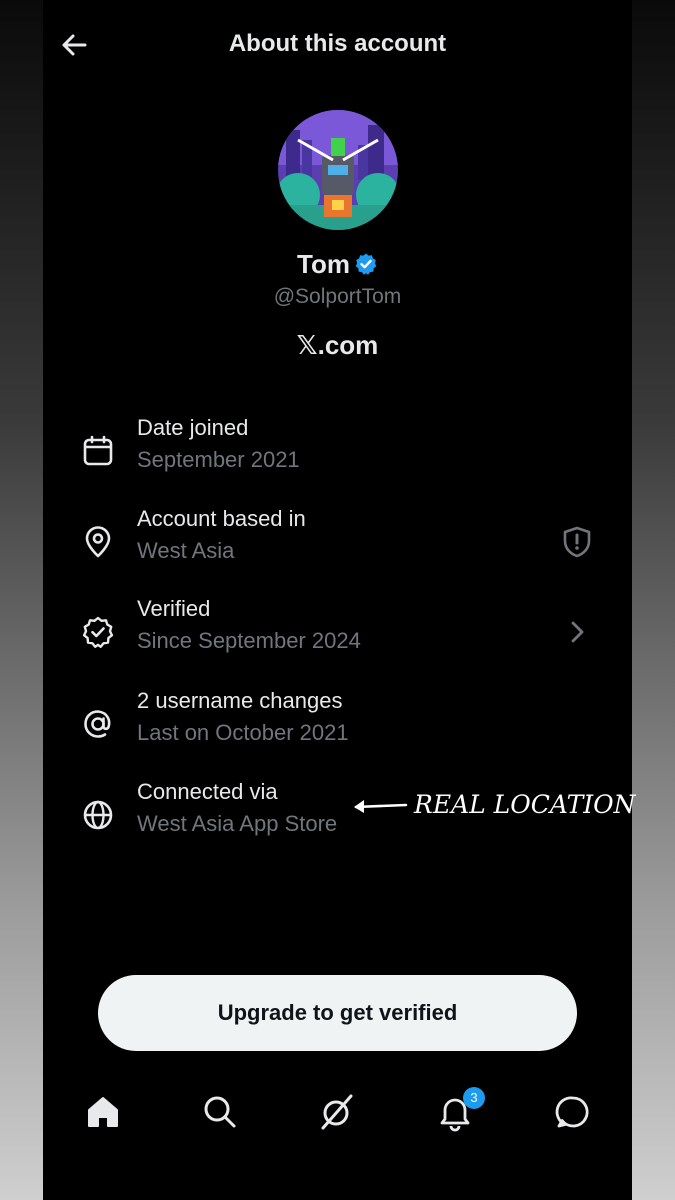 This screenshot has width=675, height=1200. Describe the element at coordinates (174, 608) in the screenshot. I see `detail-title: Verified` at that location.